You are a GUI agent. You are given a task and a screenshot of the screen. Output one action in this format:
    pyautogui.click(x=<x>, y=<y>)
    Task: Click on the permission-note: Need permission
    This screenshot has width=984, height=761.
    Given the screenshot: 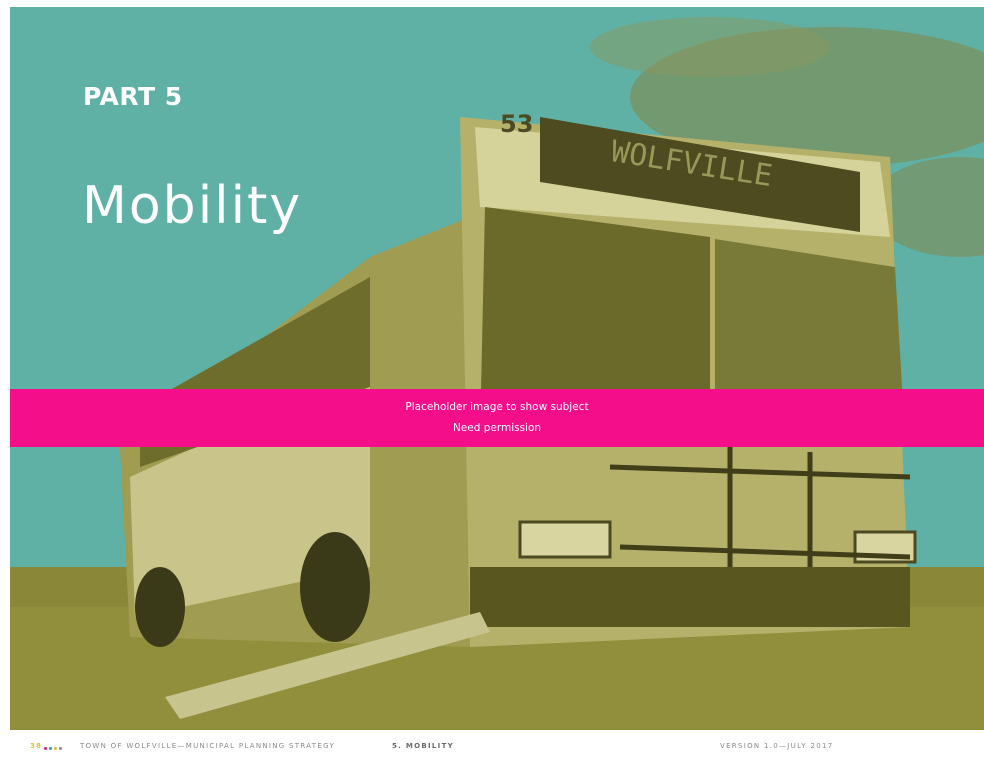 What is the action you would take?
    pyautogui.click(x=497, y=428)
    